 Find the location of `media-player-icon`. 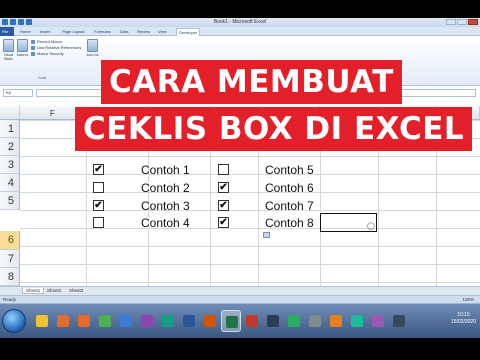

media-player-icon is located at coordinates (63, 321).